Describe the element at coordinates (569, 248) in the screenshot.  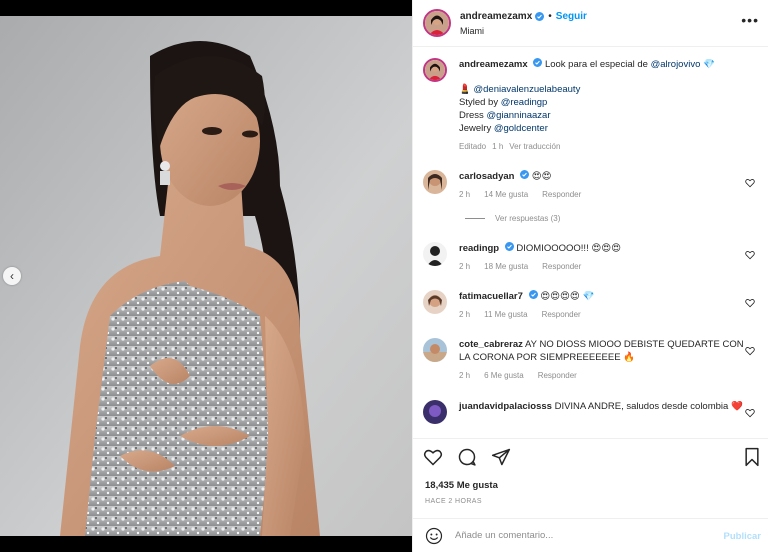
I see `comment-text: DIOMIOOOOO!!! 😍😍😍` at that location.